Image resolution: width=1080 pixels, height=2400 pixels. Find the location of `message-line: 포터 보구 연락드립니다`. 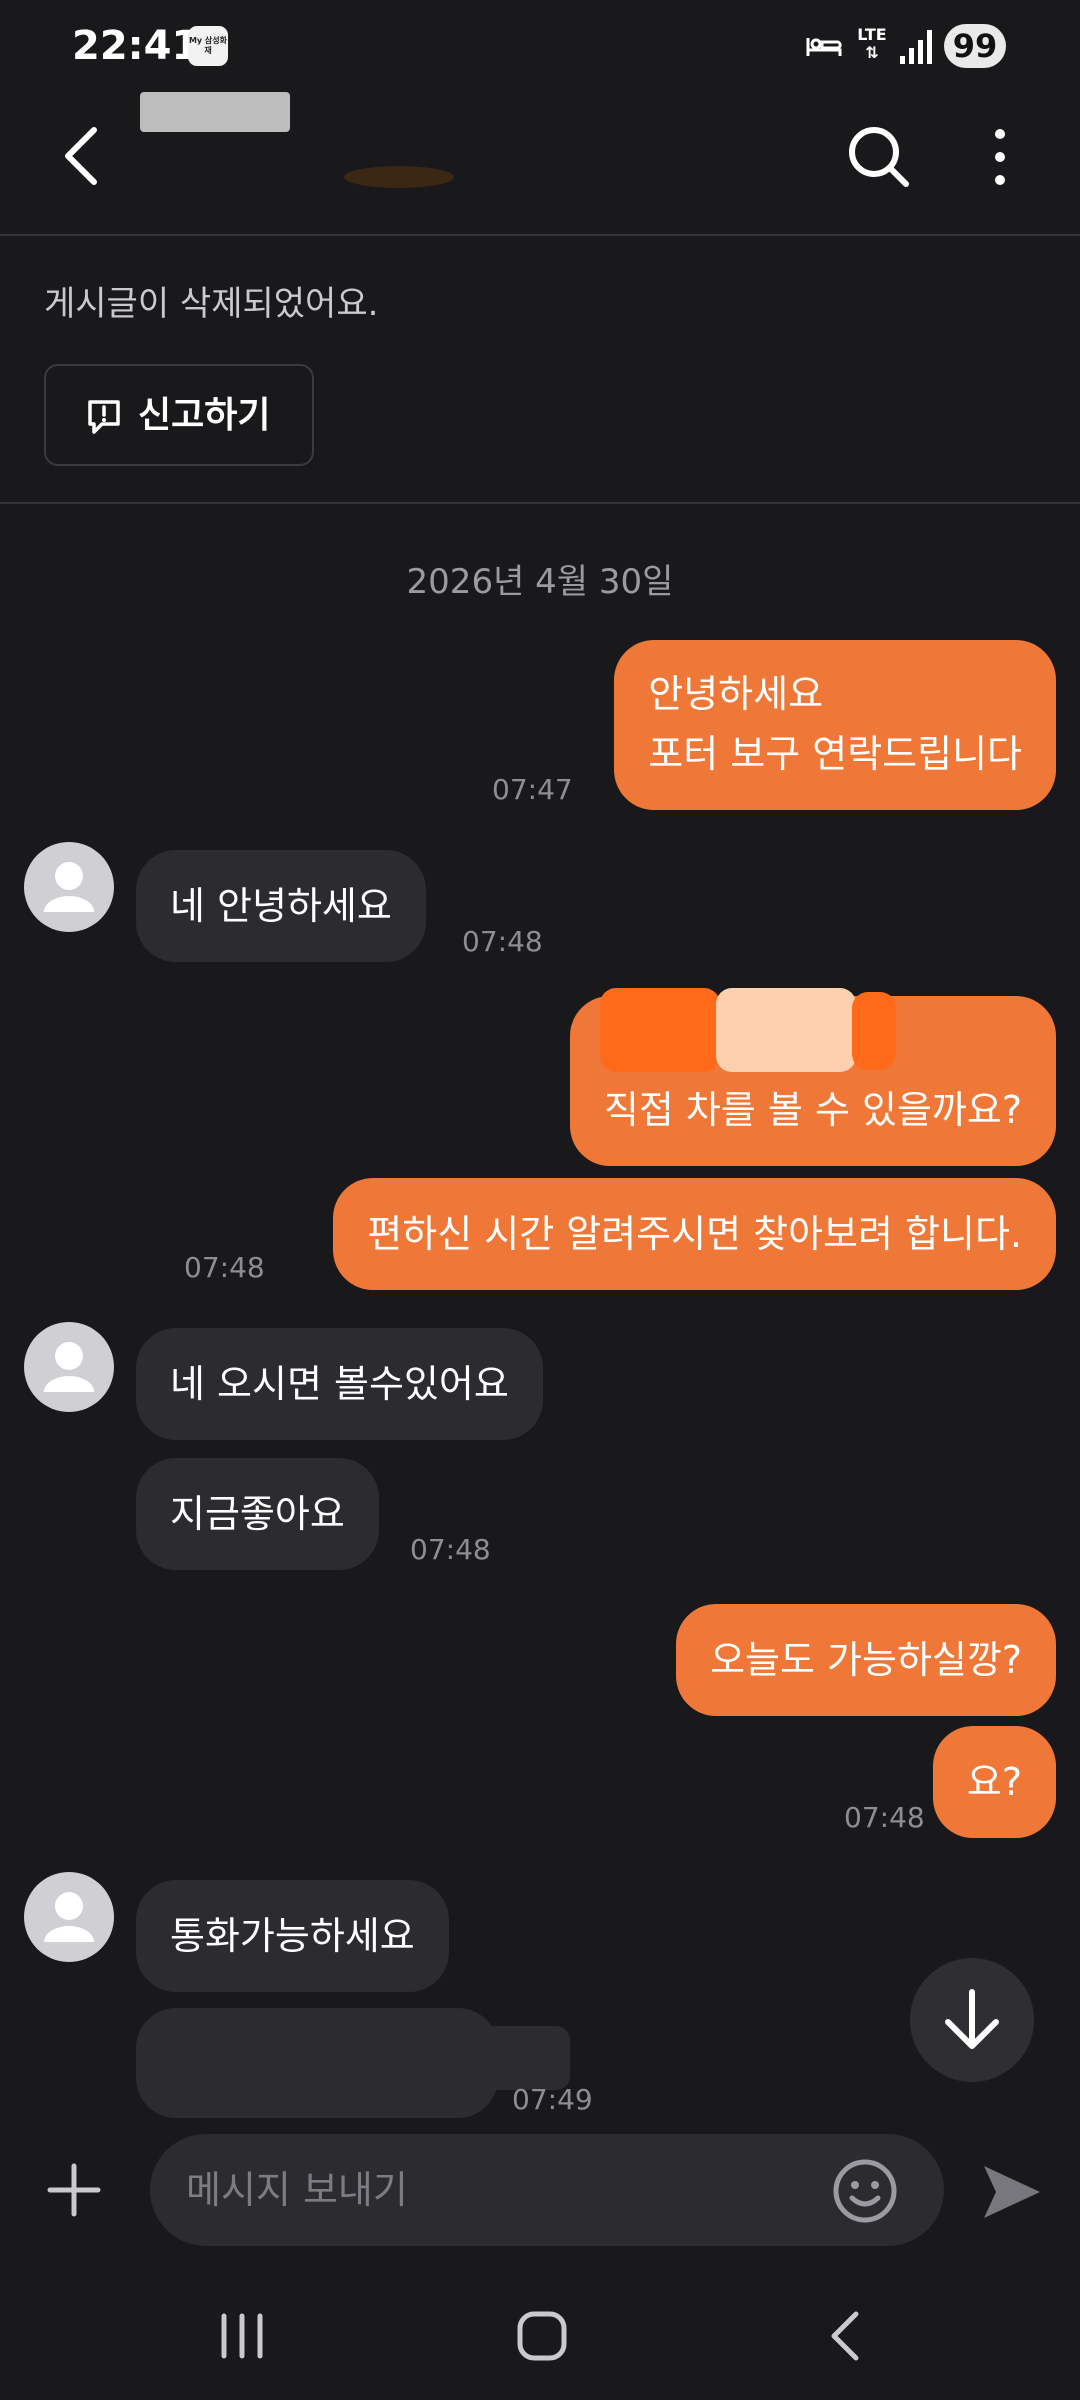

message-line: 포터 보구 연락드립니다 is located at coordinates (835, 754).